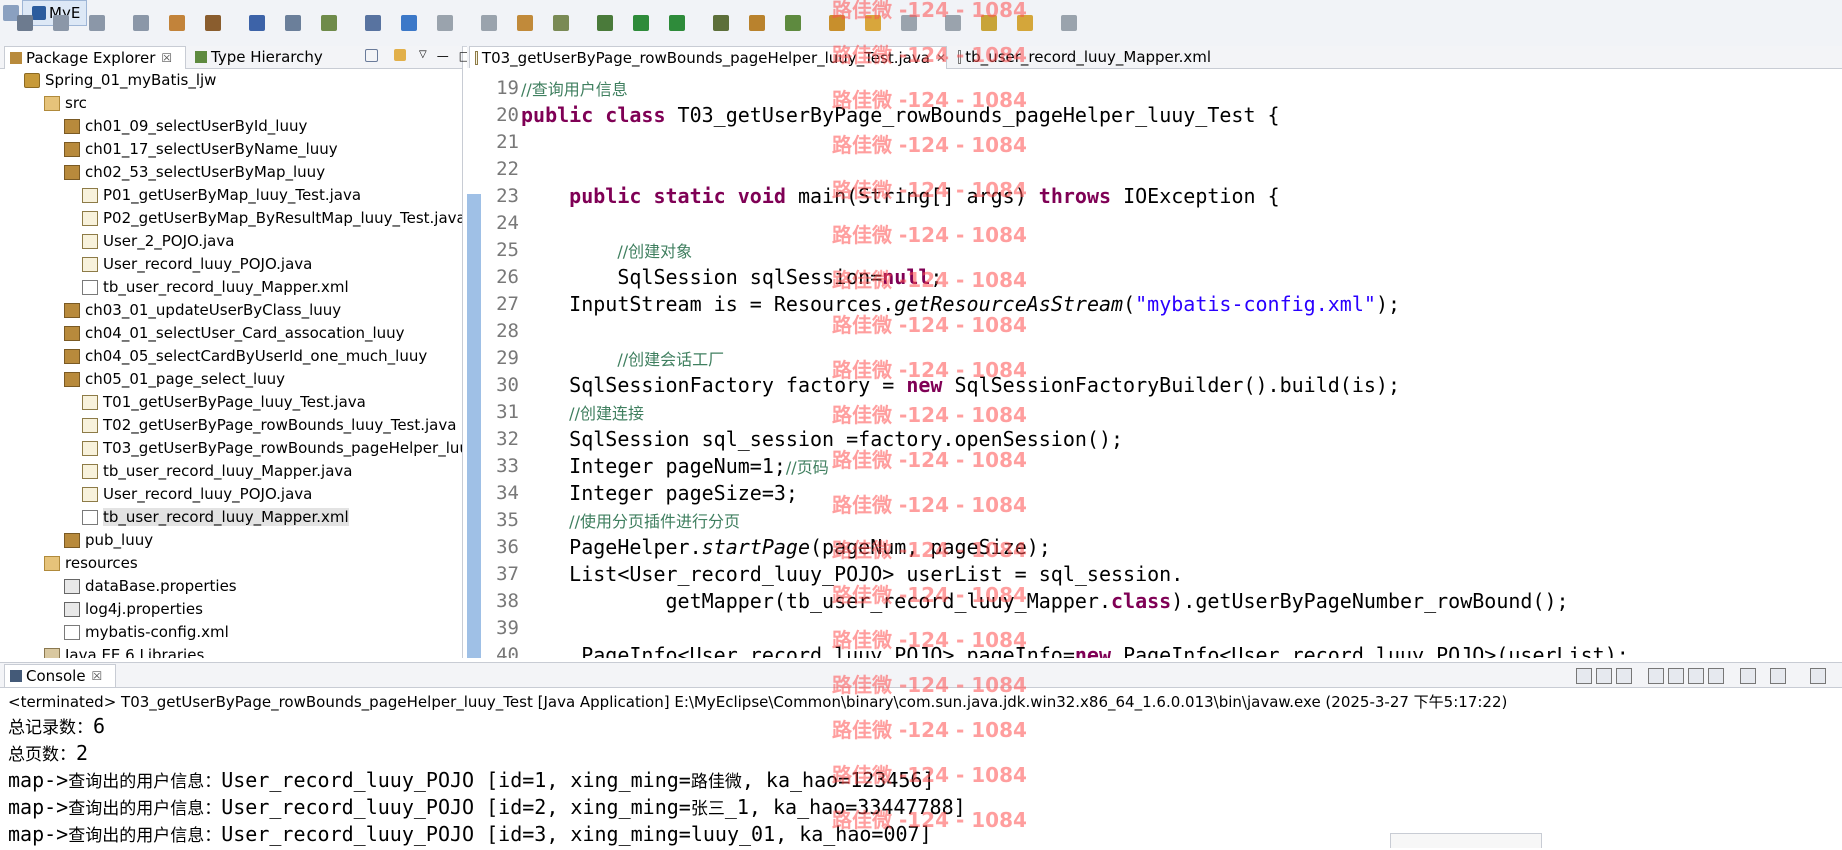  Describe the element at coordinates (1604, 676) in the screenshot. I see `remove-launch-icon` at that location.